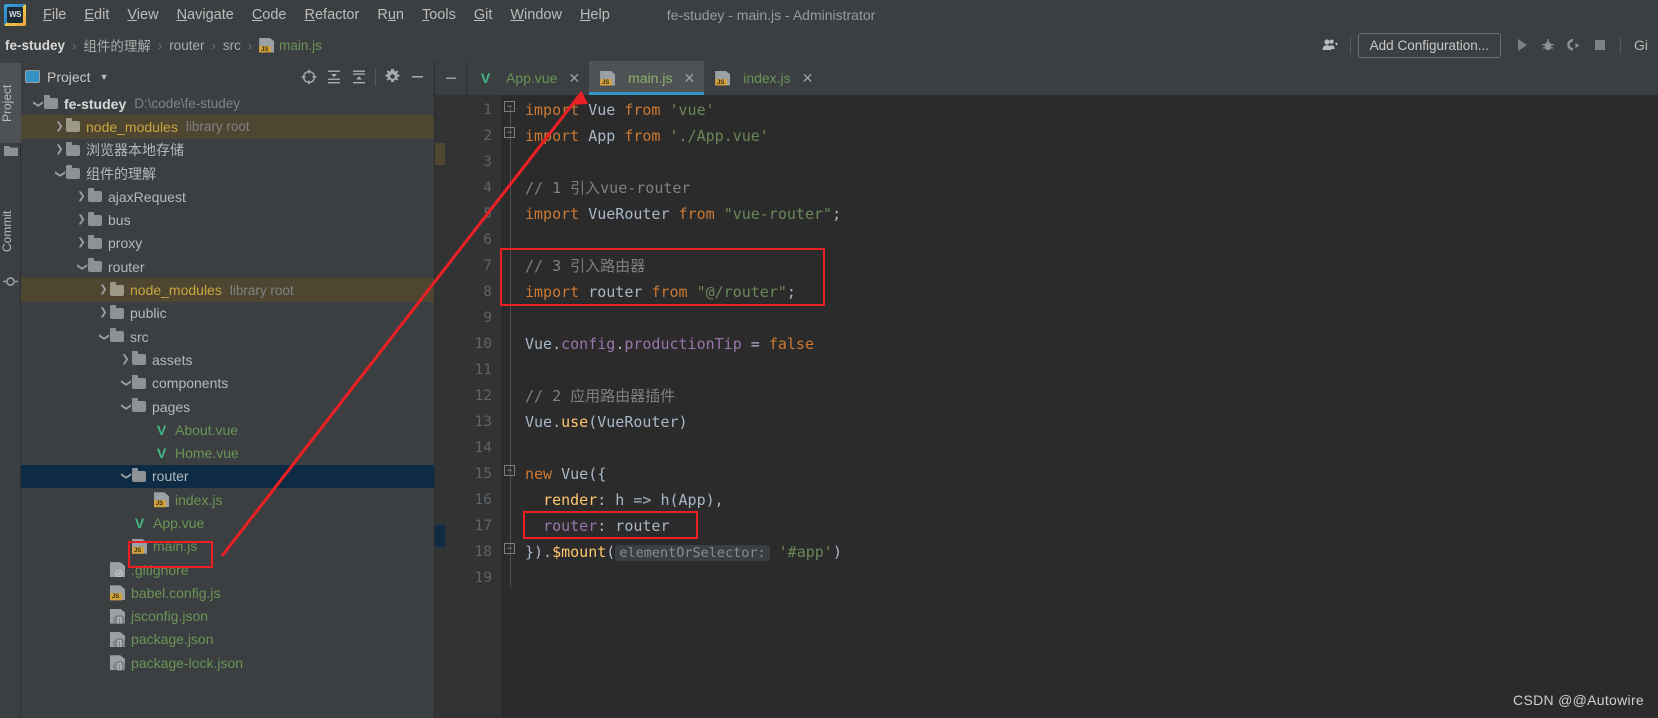  Describe the element at coordinates (300, 45) in the screenshot. I see `breadcrumb-item-file: main.js` at that location.